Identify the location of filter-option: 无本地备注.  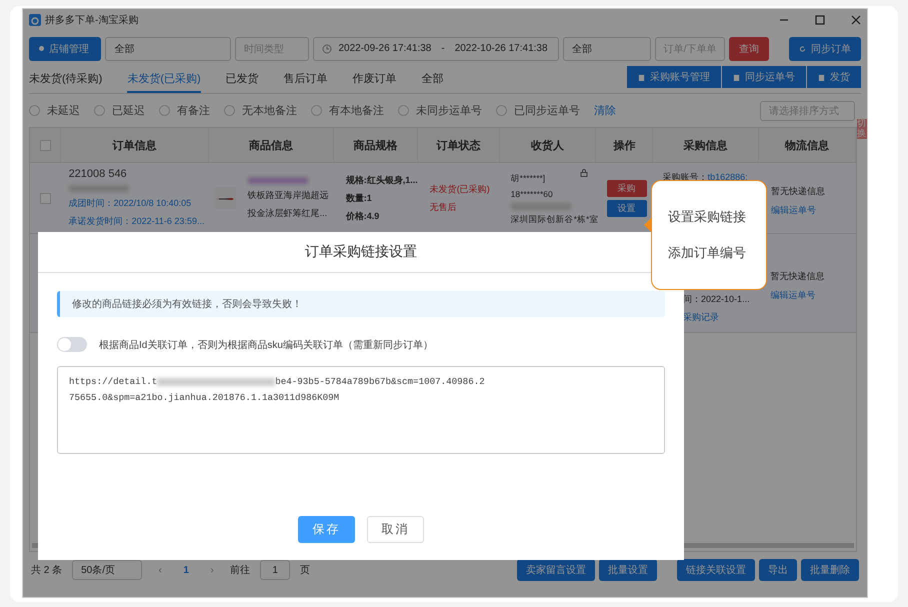
(260, 110).